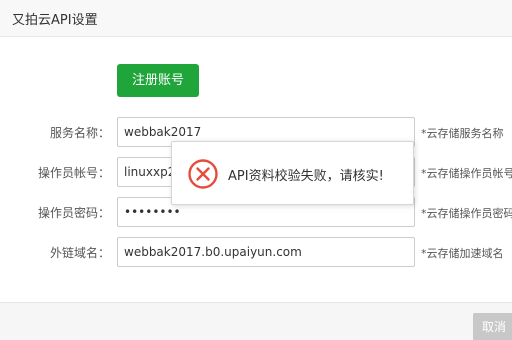 The image size is (512, 340). What do you see at coordinates (73, 173) in the screenshot?
I see `operator-account-label: 操作员帐号：` at bounding box center [73, 173].